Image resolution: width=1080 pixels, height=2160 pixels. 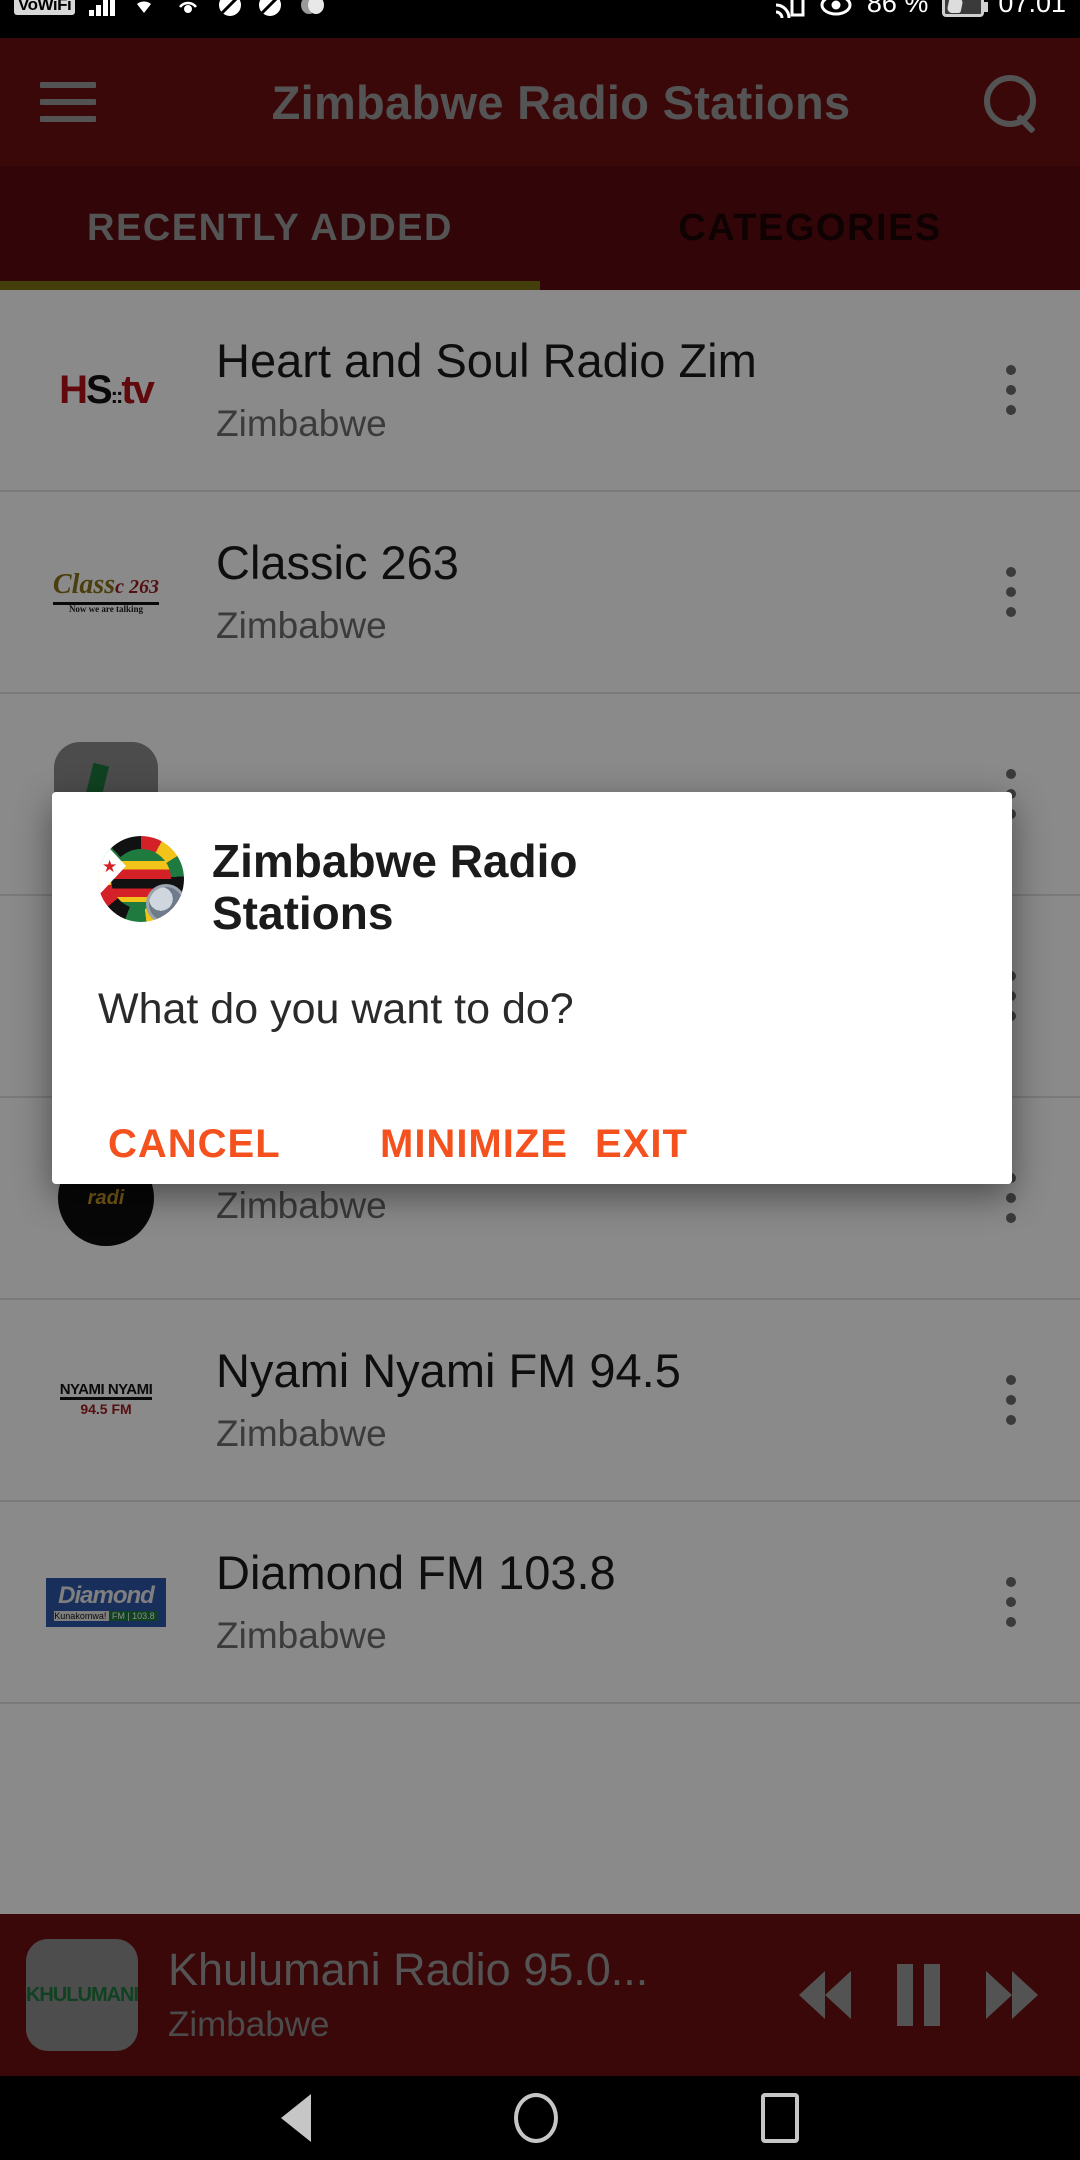 I want to click on back-triangle-icon, so click(x=296, y=2118).